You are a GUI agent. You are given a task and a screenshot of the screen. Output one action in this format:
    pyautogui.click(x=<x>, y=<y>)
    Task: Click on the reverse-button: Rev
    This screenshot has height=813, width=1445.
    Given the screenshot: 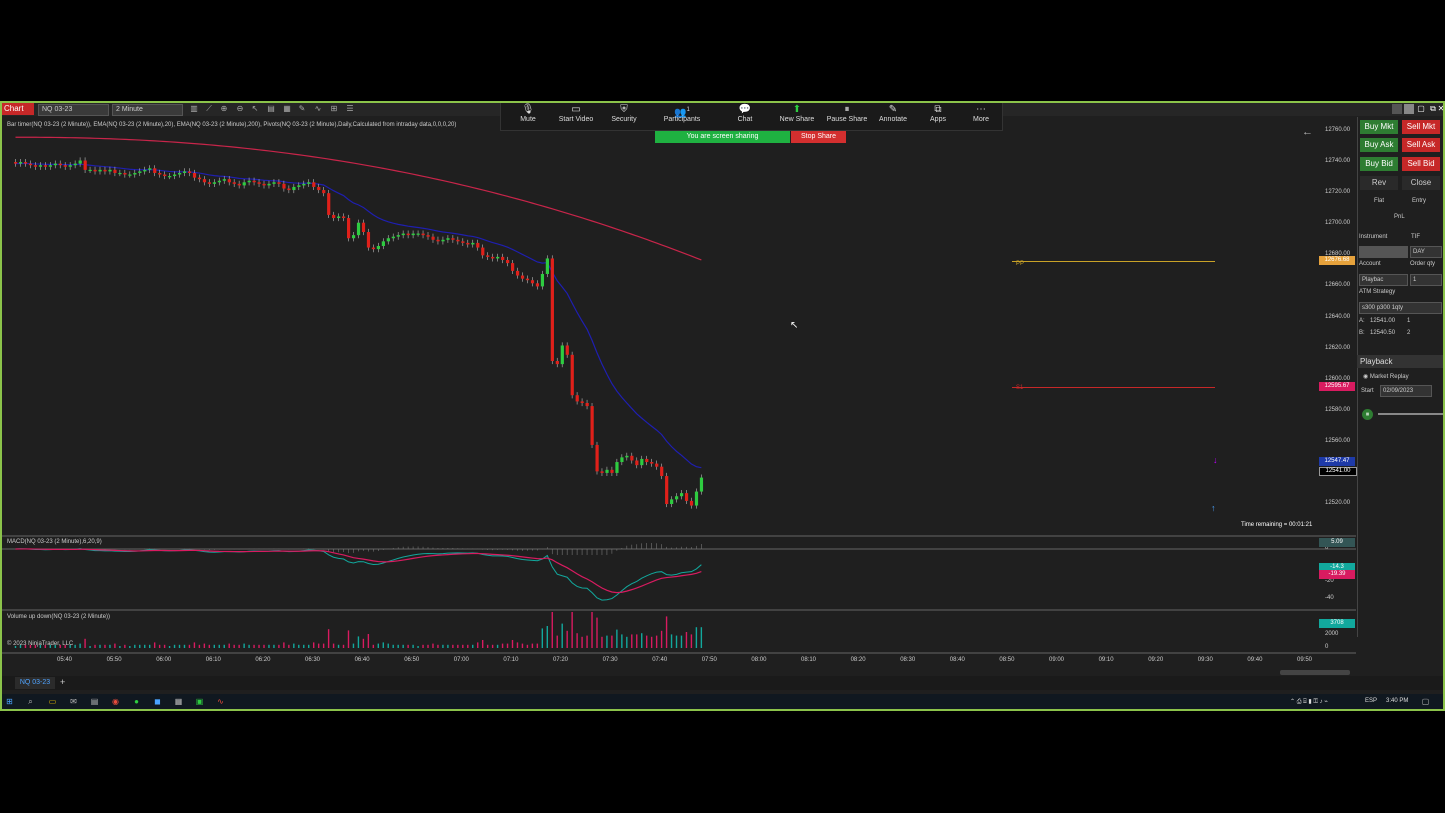 What is the action you would take?
    pyautogui.click(x=1379, y=183)
    